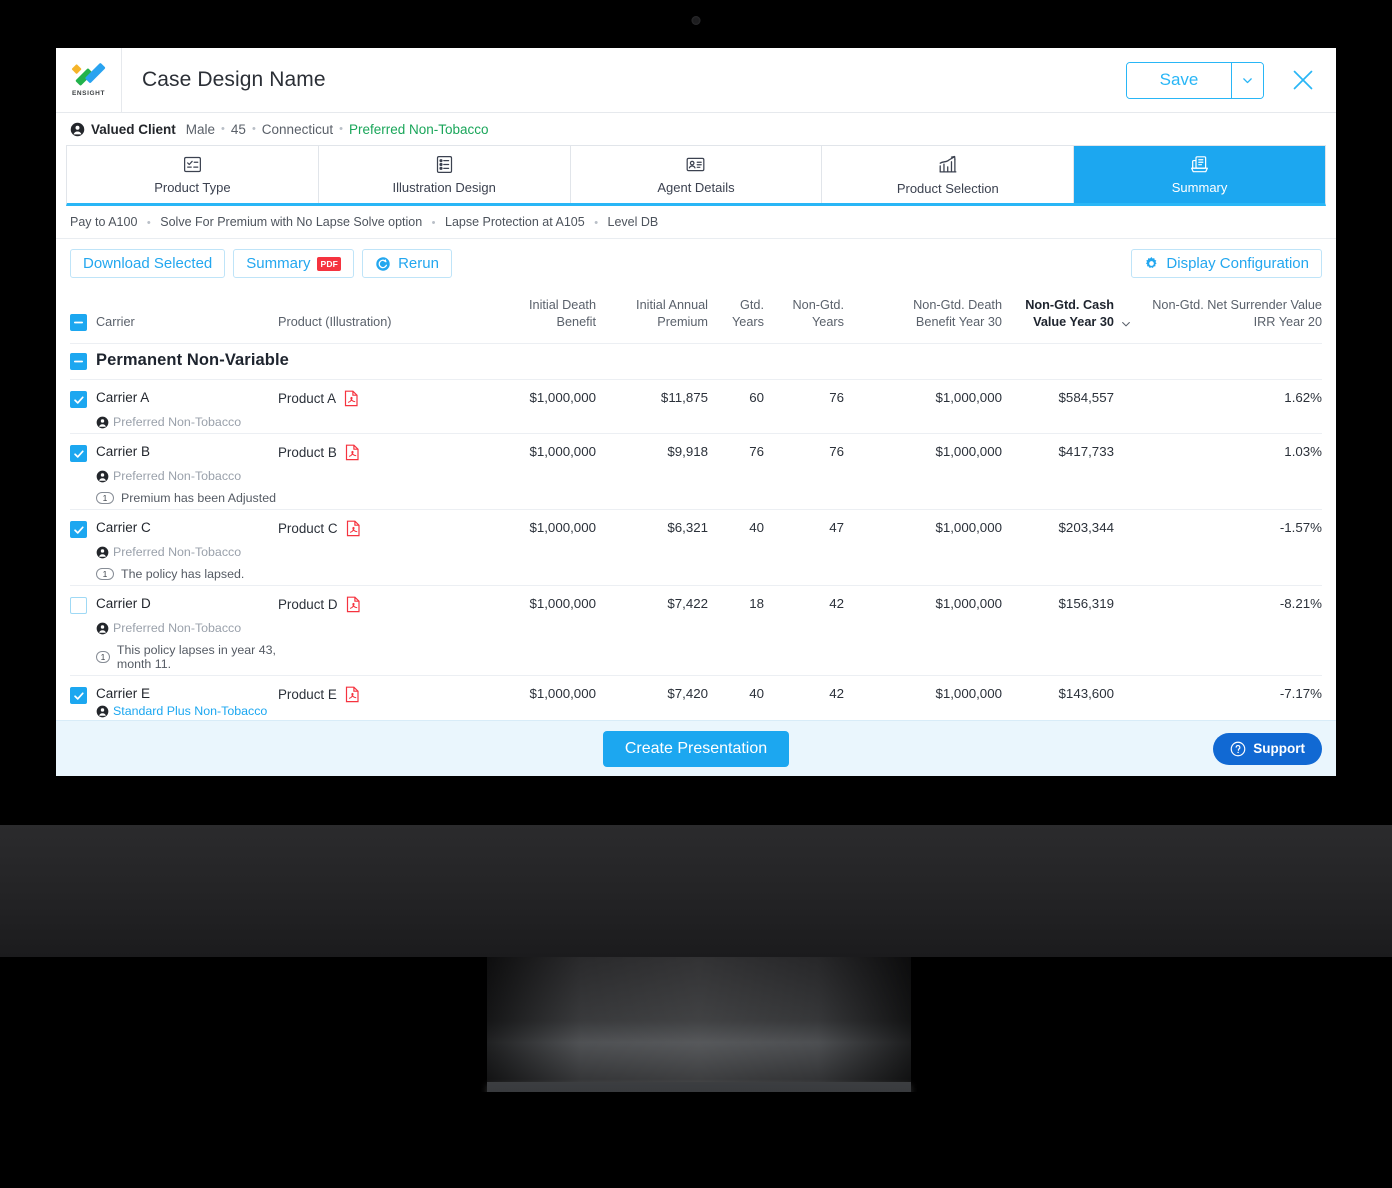  What do you see at coordinates (123, 528) in the screenshot?
I see `carrier-name: Carrier C` at bounding box center [123, 528].